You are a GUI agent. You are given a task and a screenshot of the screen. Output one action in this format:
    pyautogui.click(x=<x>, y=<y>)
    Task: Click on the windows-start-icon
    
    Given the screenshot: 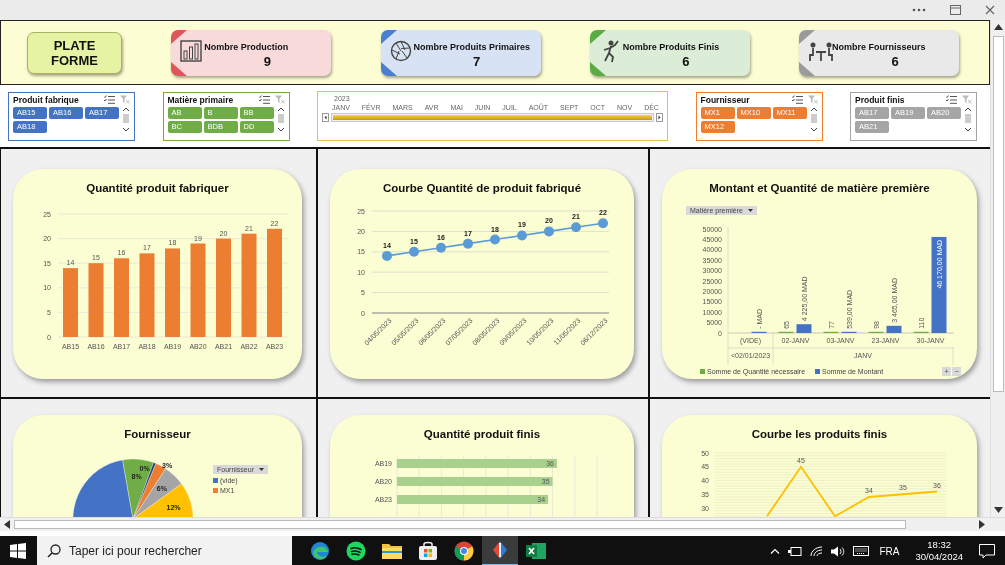 What is the action you would take?
    pyautogui.click(x=18, y=551)
    